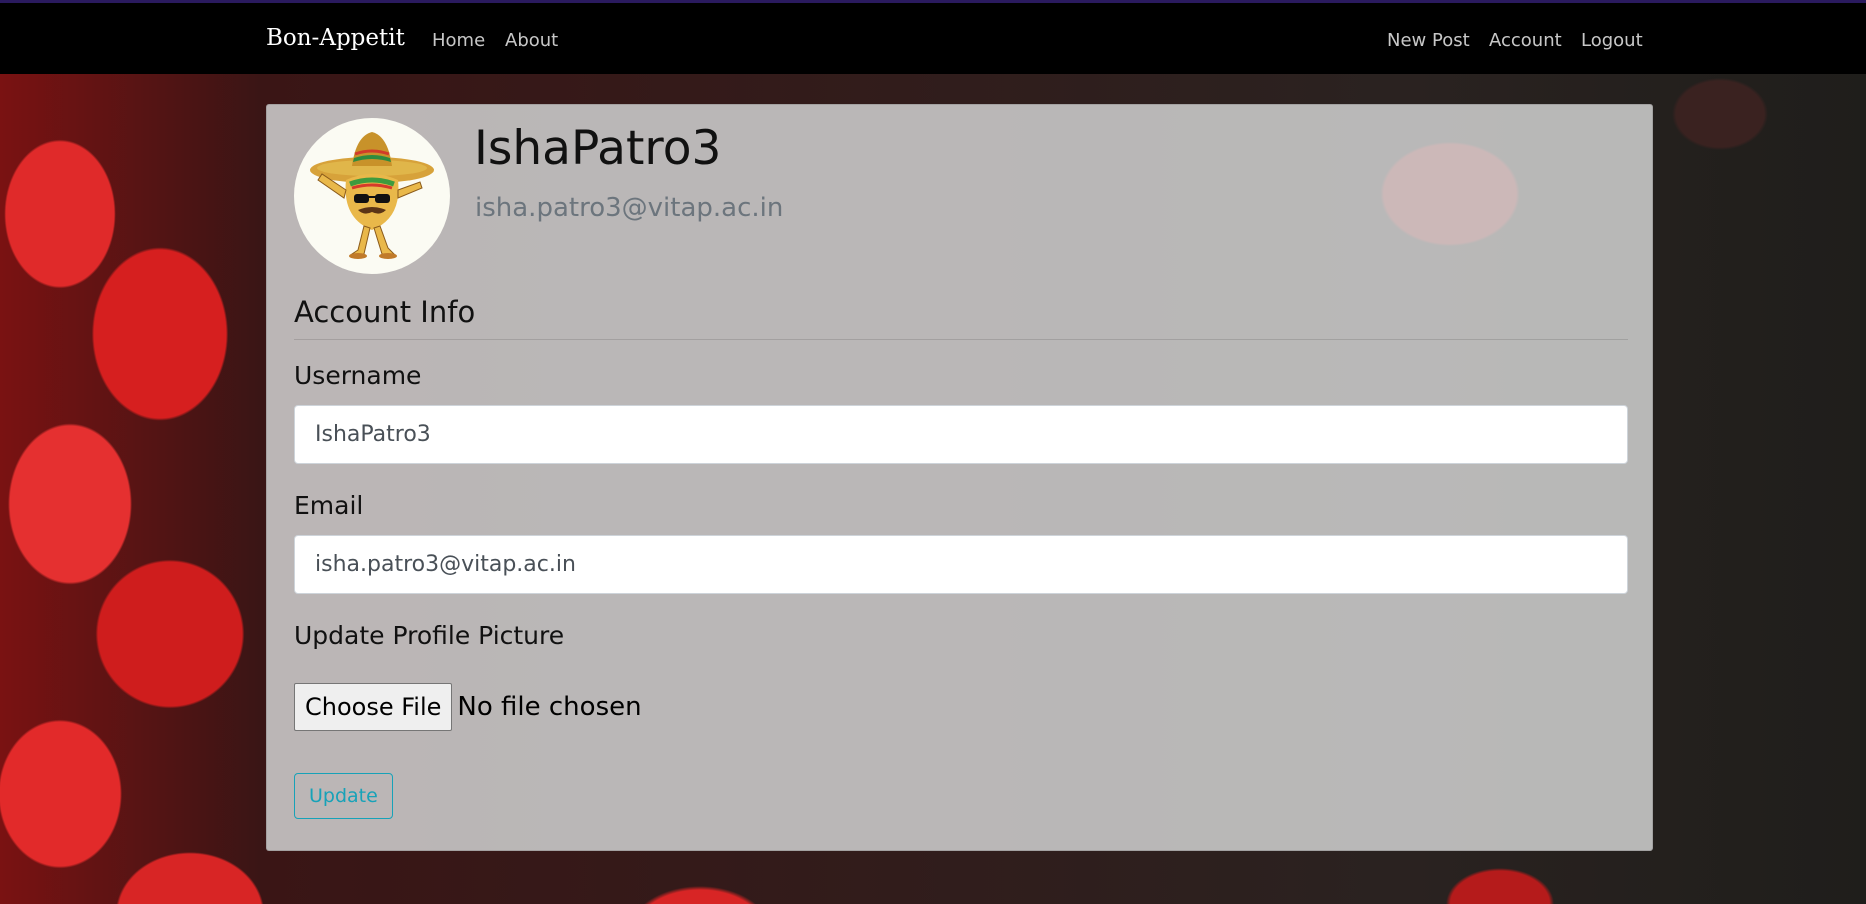  I want to click on account-info-legend: Account Info, so click(385, 312).